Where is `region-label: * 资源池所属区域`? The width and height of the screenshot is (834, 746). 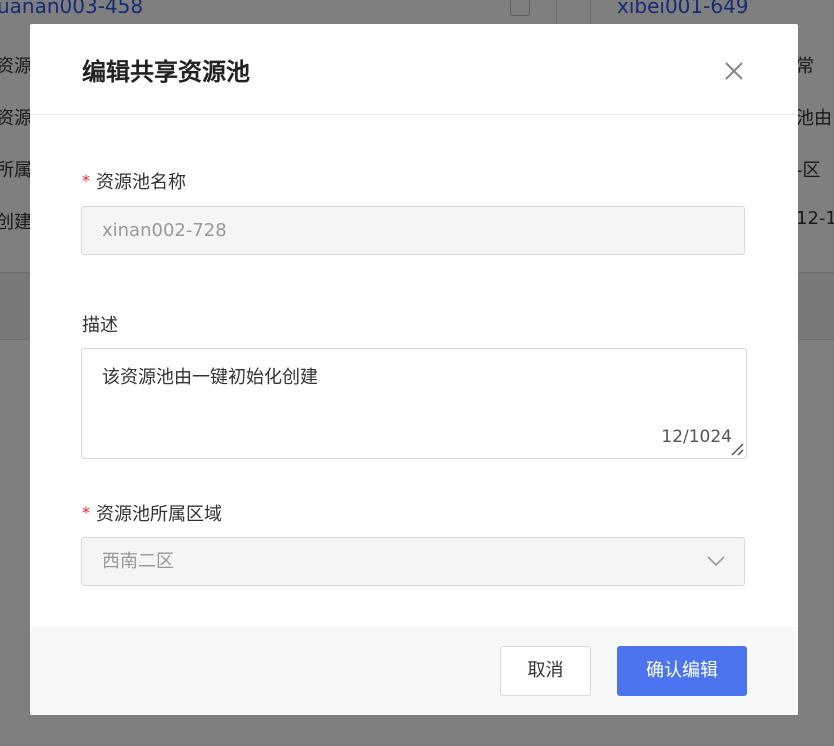 region-label: * 资源池所属区域 is located at coordinates (152, 513).